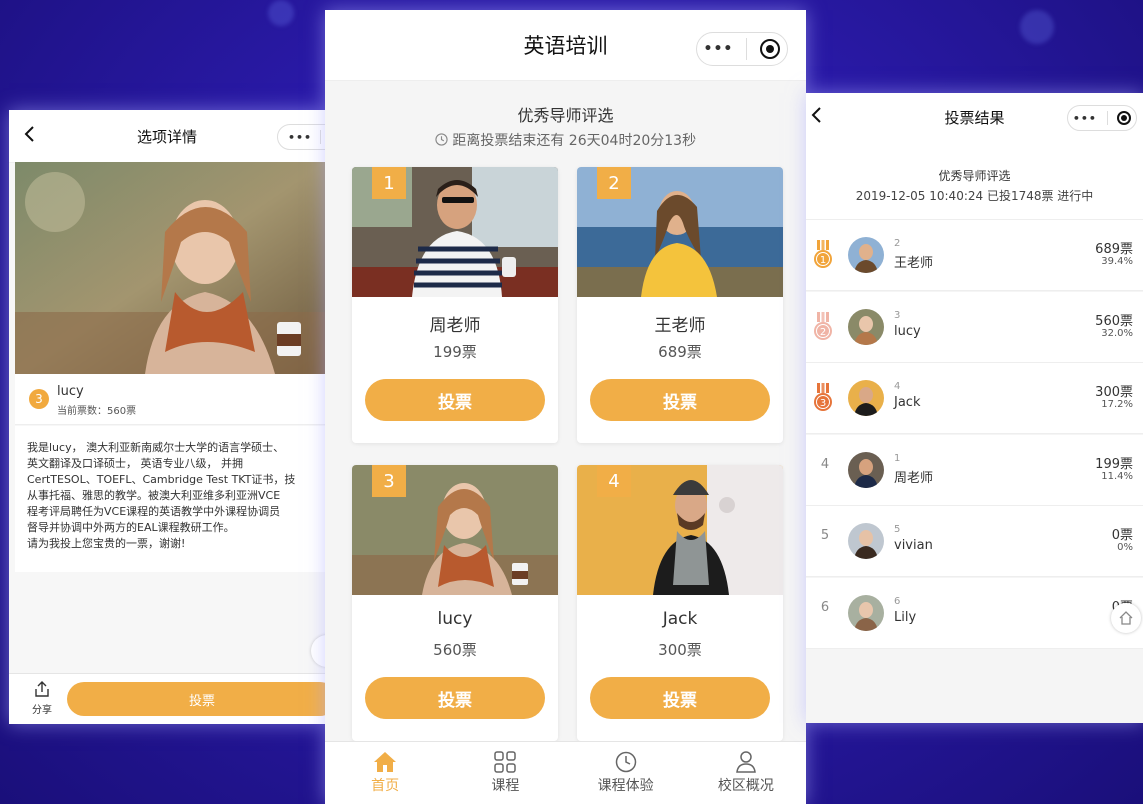 The image size is (1143, 804). I want to click on candidate-votes: 689票, so click(680, 352).